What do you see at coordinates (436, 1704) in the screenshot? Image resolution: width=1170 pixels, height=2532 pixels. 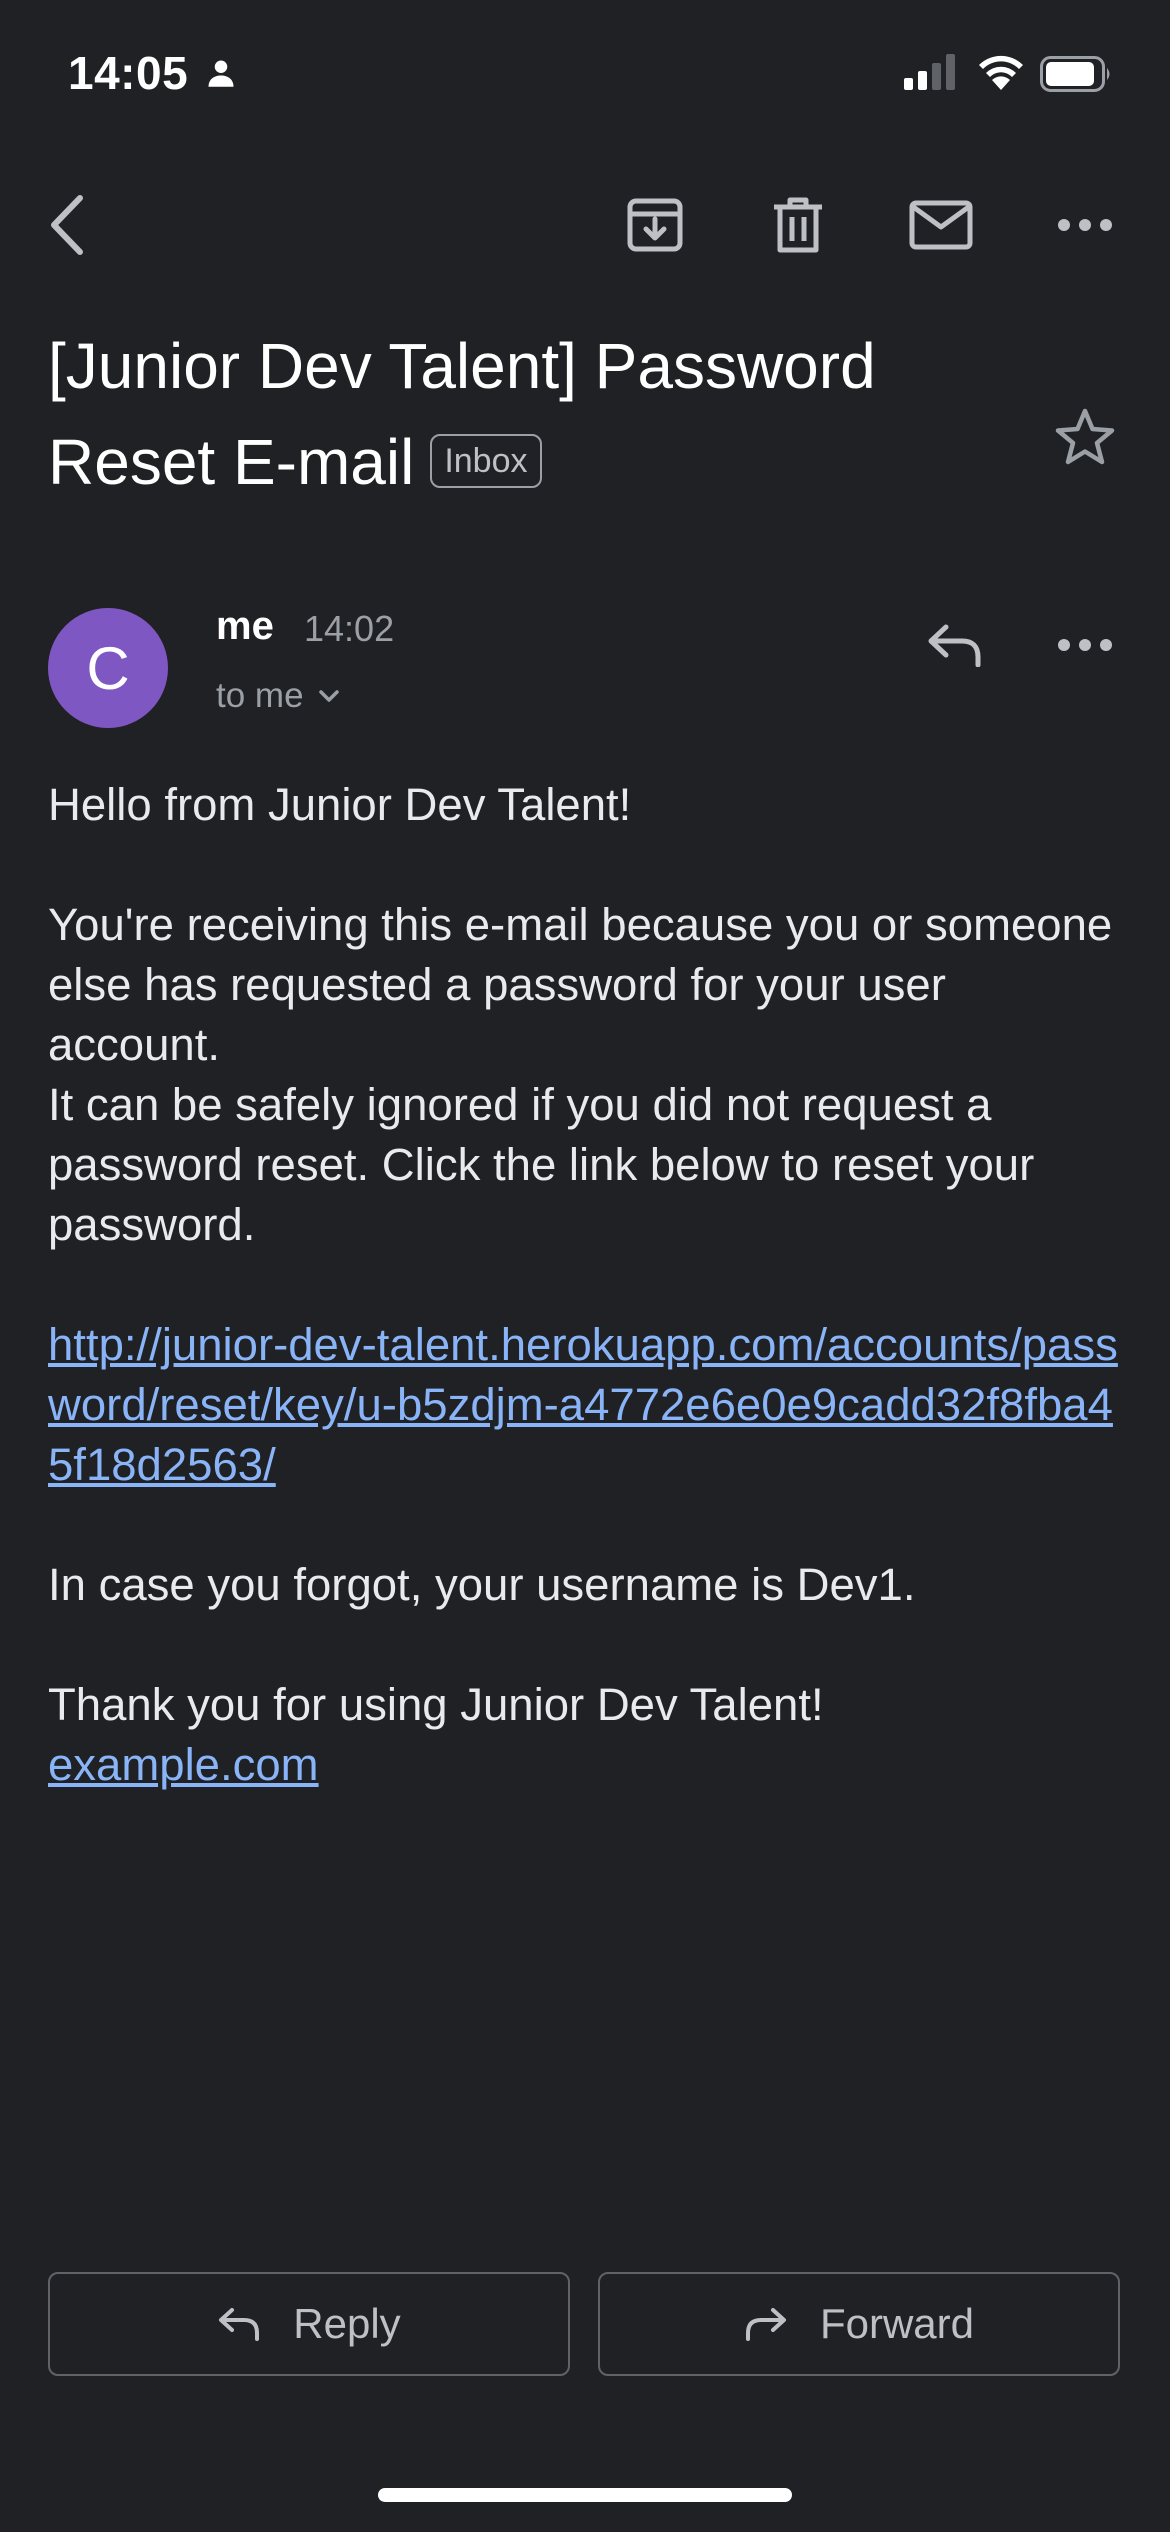 I see `body-thanks: Thank you for using Junior Dev Talent!` at bounding box center [436, 1704].